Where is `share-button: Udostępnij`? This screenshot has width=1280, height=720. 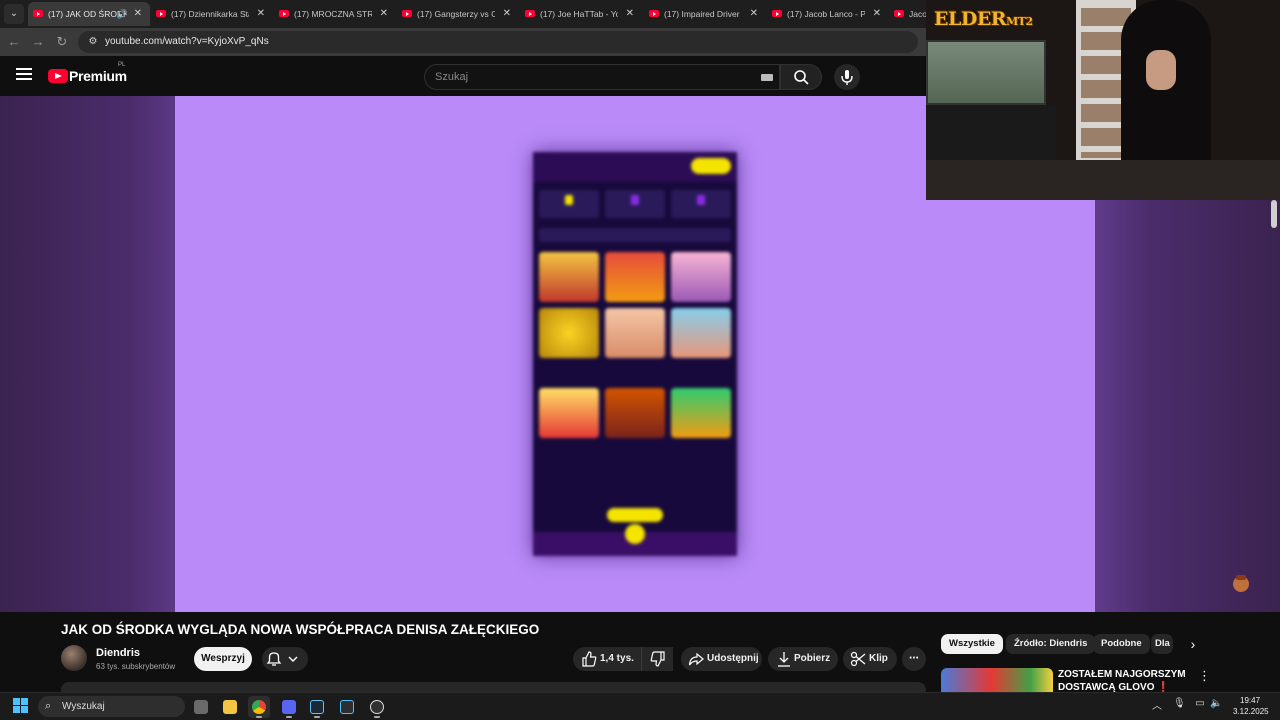
share-button: Udostępnij is located at coordinates (721, 659).